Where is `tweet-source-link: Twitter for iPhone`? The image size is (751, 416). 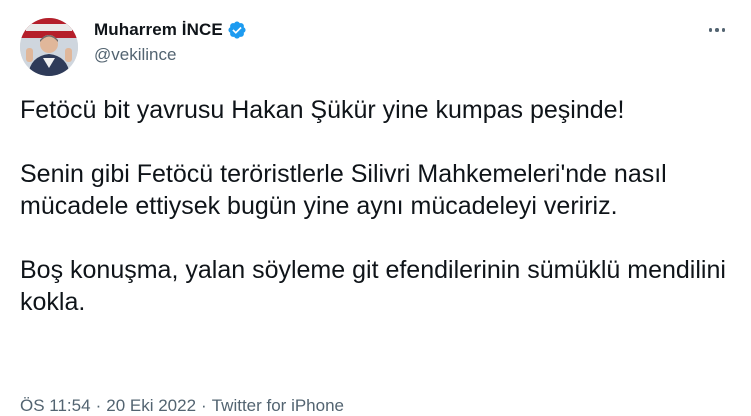
tweet-source-link: Twitter for iPhone is located at coordinates (278, 405).